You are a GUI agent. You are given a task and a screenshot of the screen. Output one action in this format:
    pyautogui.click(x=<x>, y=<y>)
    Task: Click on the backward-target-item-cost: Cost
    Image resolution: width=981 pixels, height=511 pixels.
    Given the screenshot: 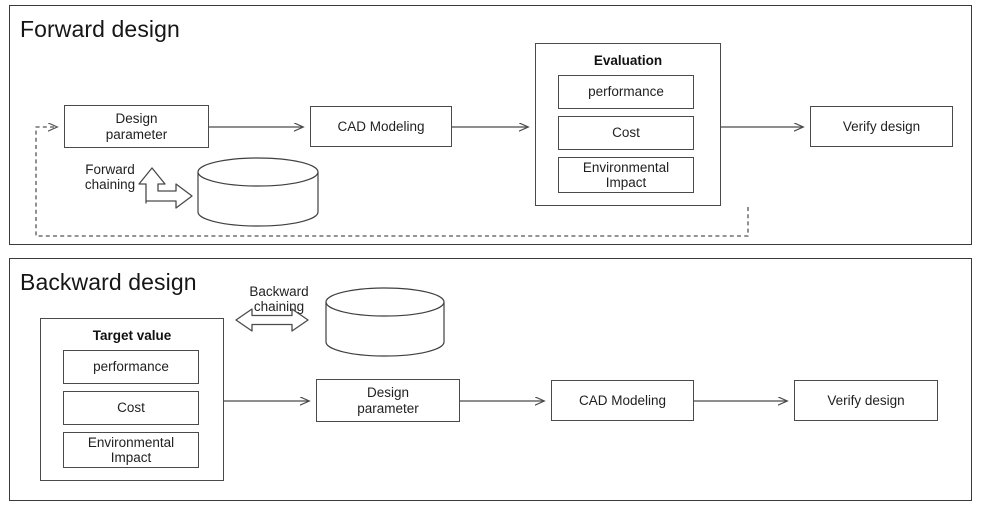 What is the action you would take?
    pyautogui.click(x=131, y=408)
    